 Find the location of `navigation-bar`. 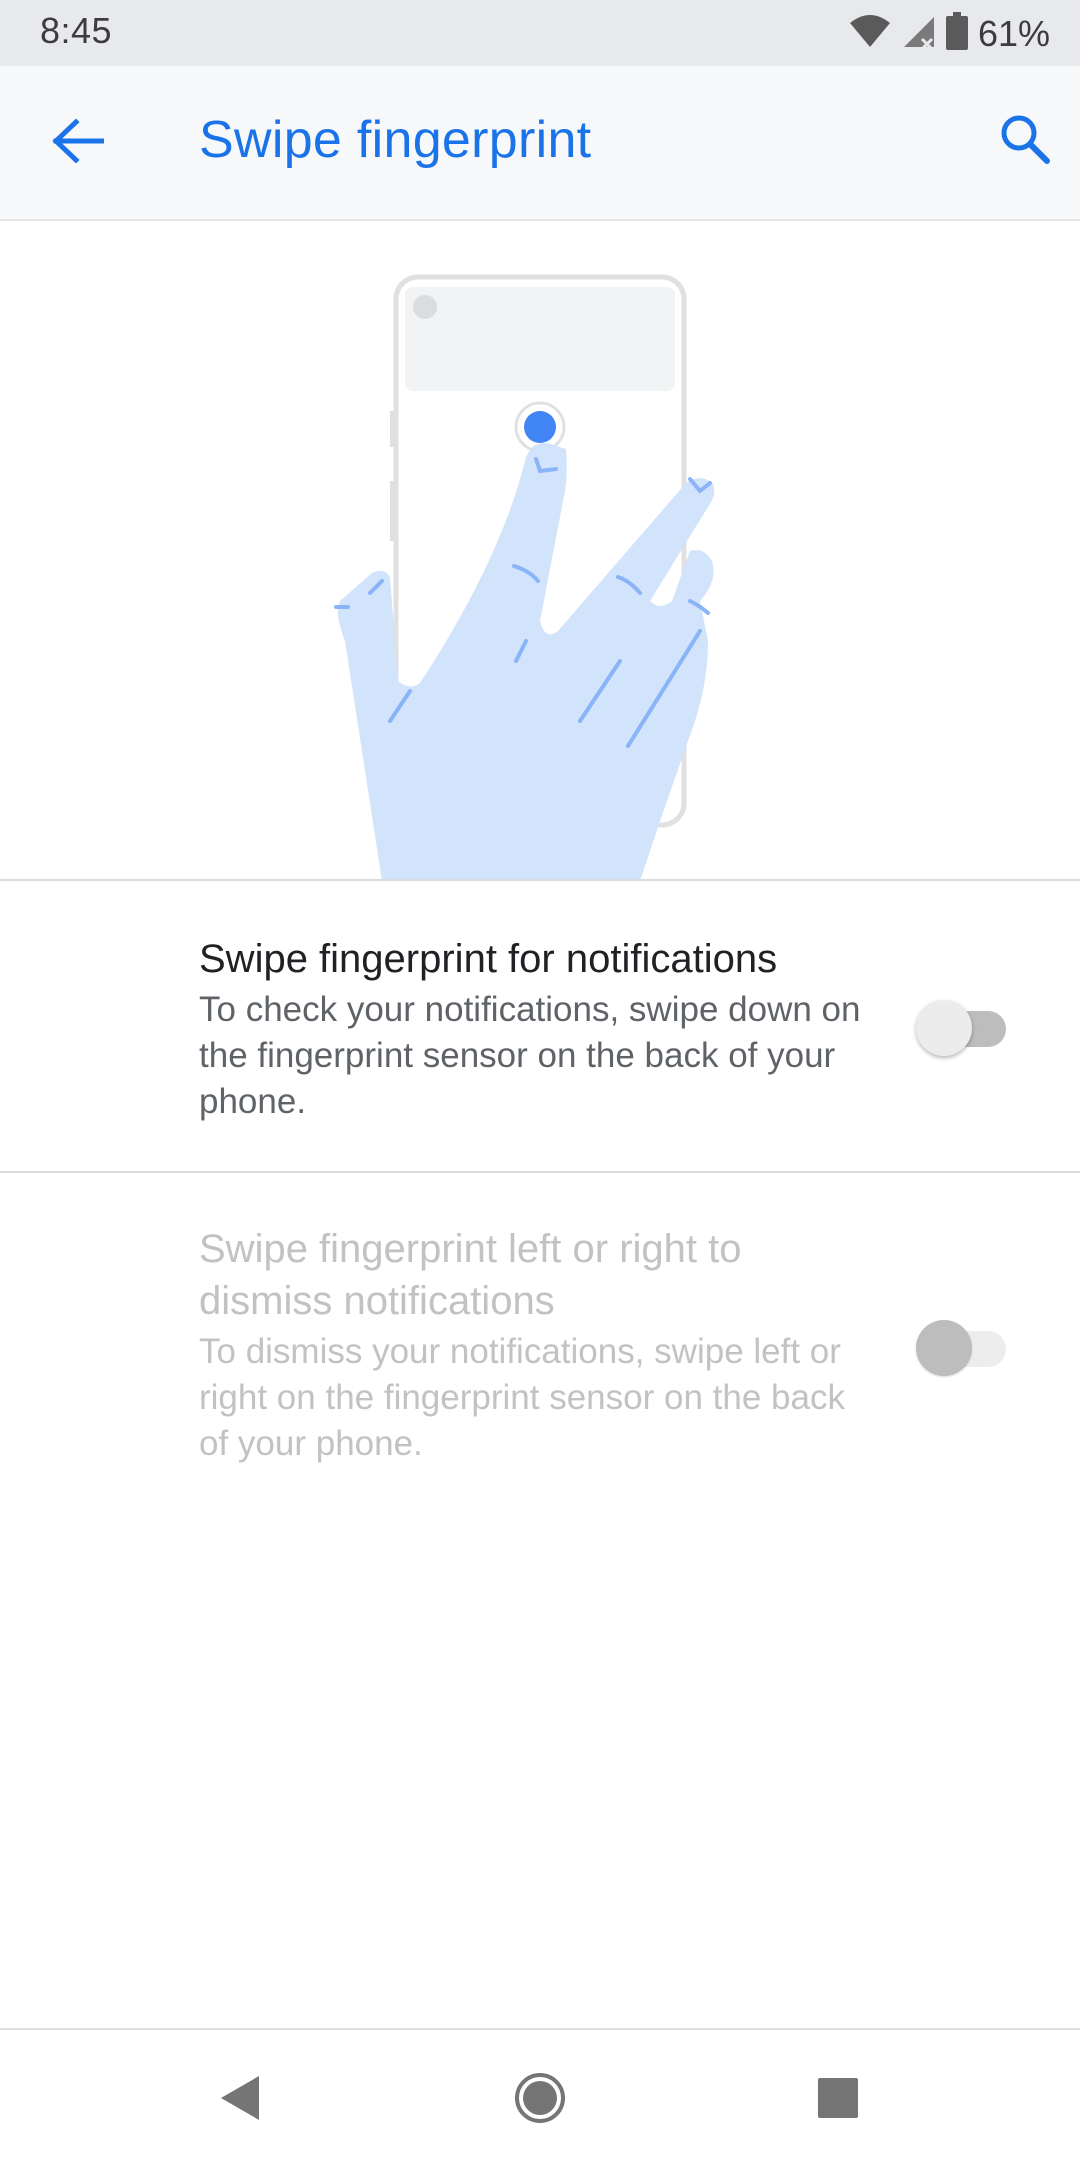

navigation-bar is located at coordinates (540, 2095).